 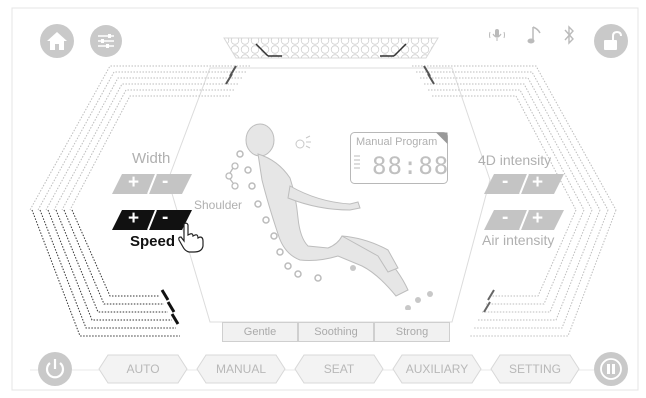 I want to click on intensity-4d-stepper-shape, so click(x=524, y=184).